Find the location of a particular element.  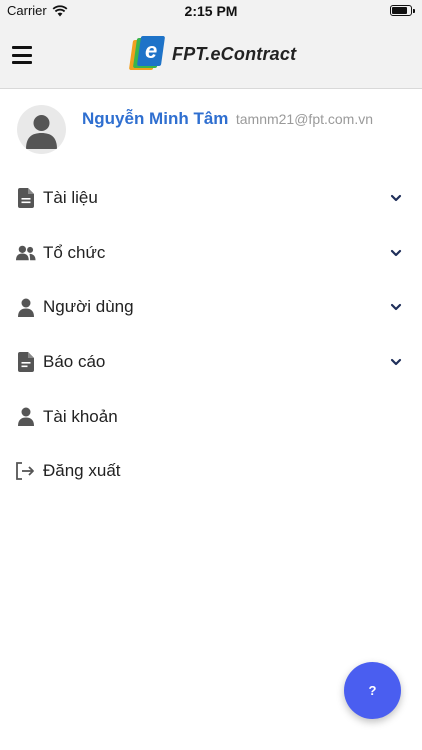

menu-item-label: Người dùng is located at coordinates (88, 307).